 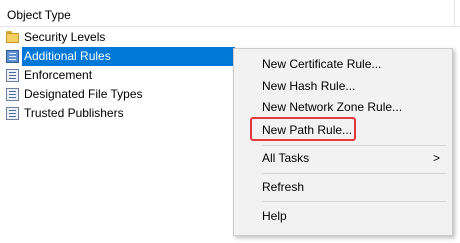 I want to click on column-divider, so click(x=454, y=13).